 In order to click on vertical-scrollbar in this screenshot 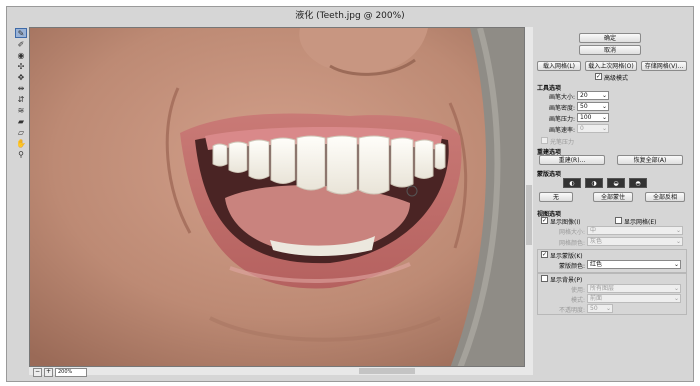, I will do `click(529, 197)`.